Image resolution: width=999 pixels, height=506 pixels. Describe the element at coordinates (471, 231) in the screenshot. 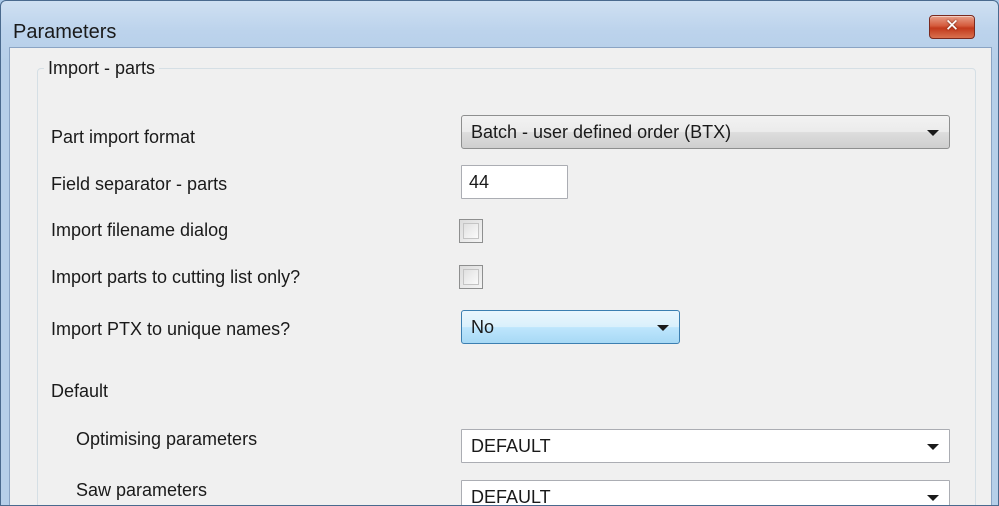

I see `import-filename-dialog-checkbox` at that location.